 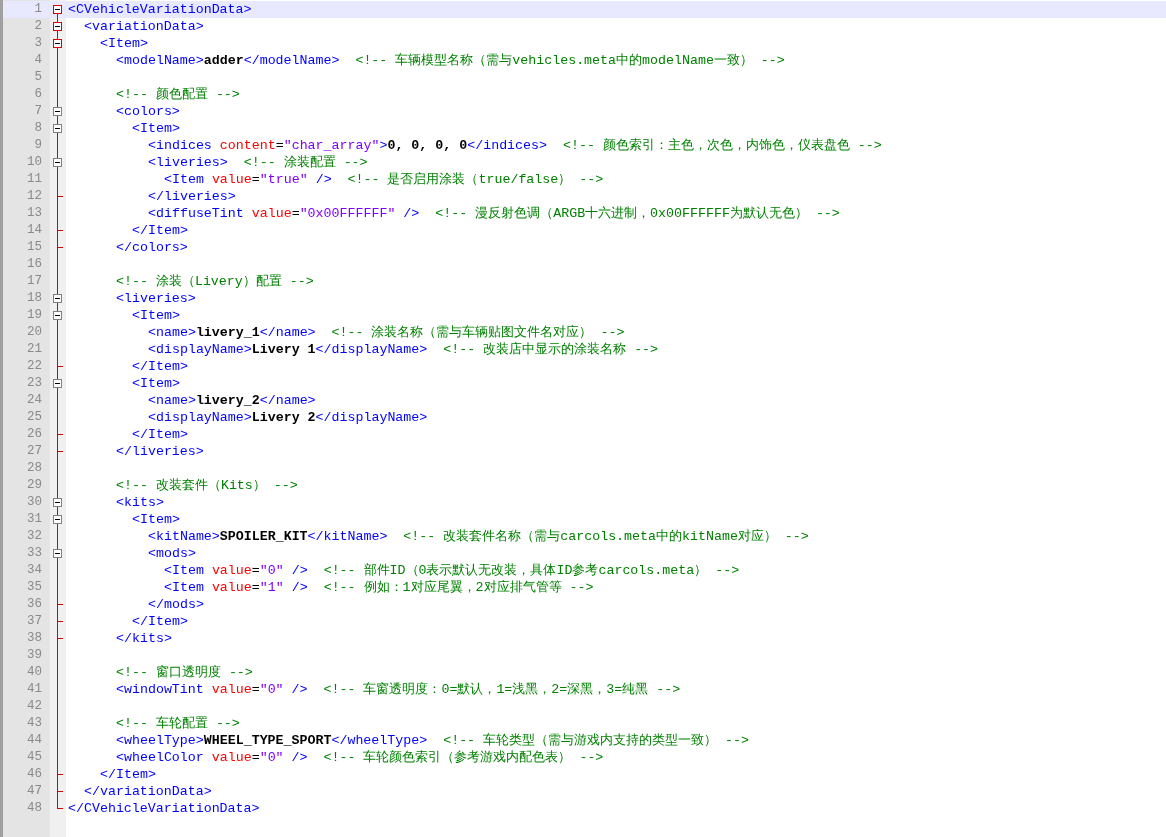 What do you see at coordinates (398, 689) in the screenshot?
I see `code-line: <windowTint value="0" /> <!-- 车窗透明度：0=默认，1=浅黑，2=深黑，3=纯黑 -->` at bounding box center [398, 689].